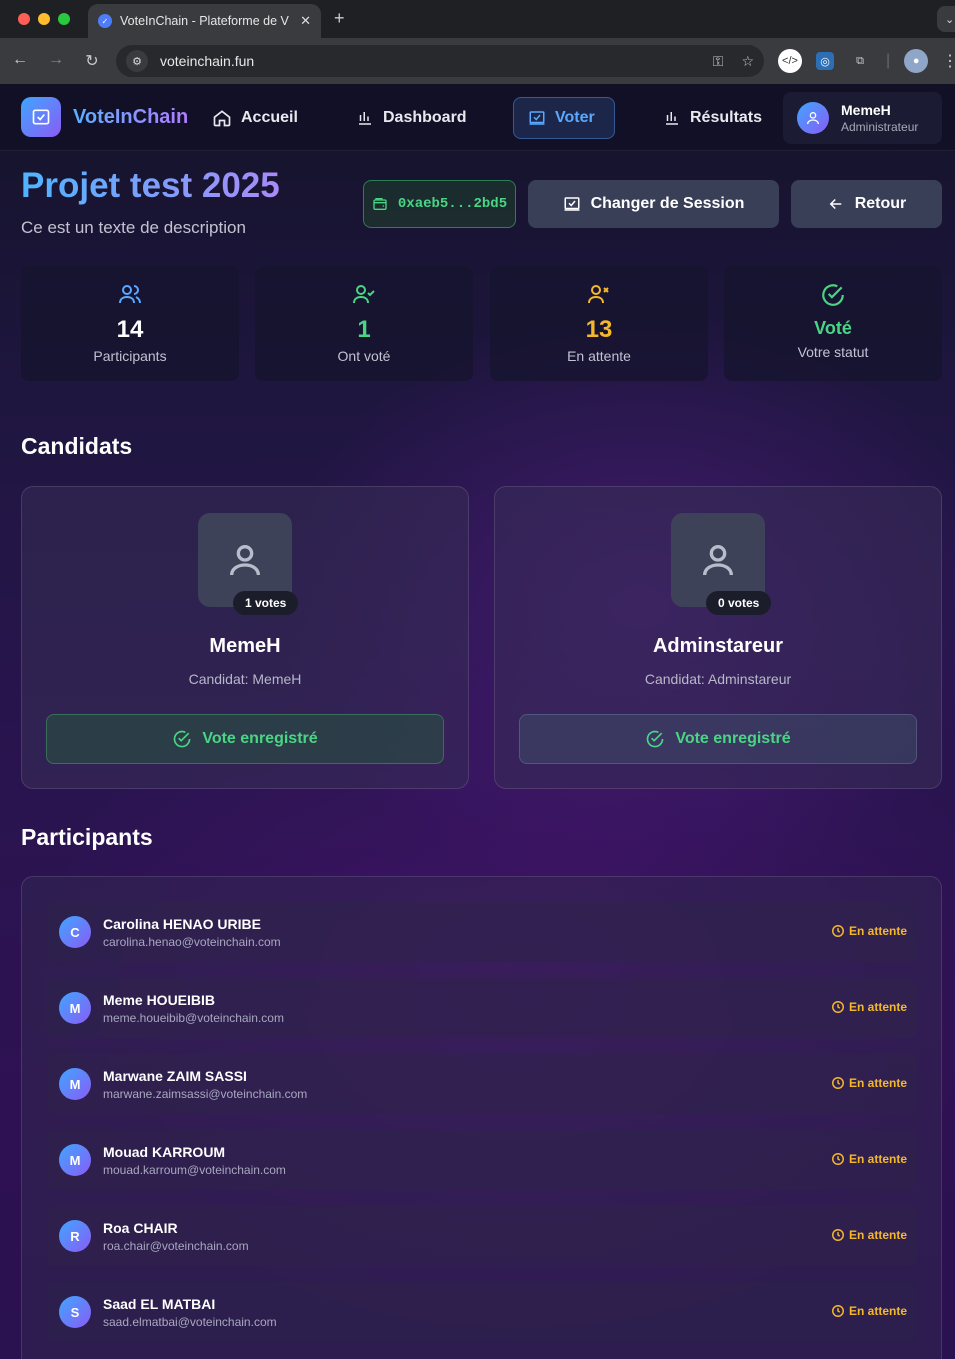 The image size is (955, 1359). I want to click on nav-link-label: Résultats, so click(726, 117).